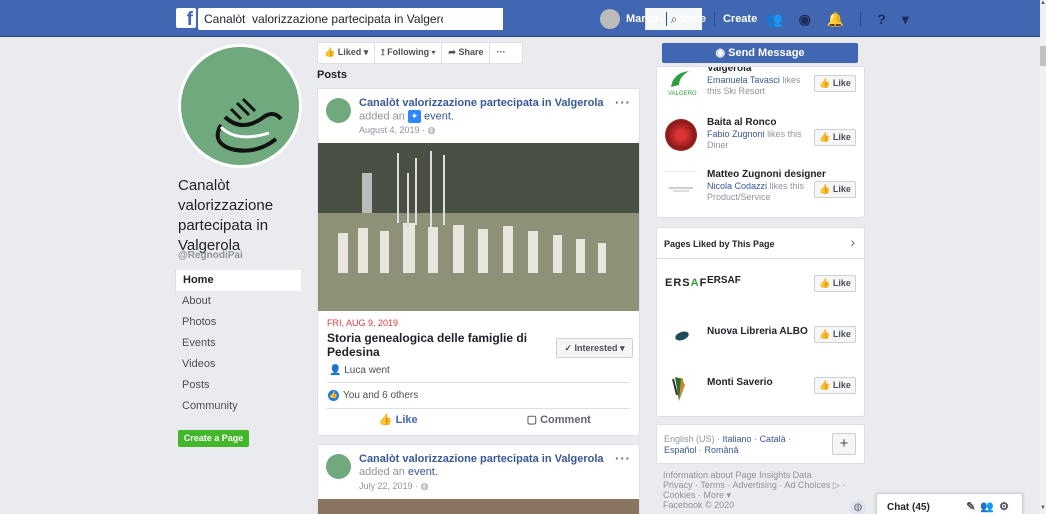 This screenshot has height=514, width=1046. What do you see at coordinates (722, 450) in the screenshot?
I see `language-link: Română` at bounding box center [722, 450].